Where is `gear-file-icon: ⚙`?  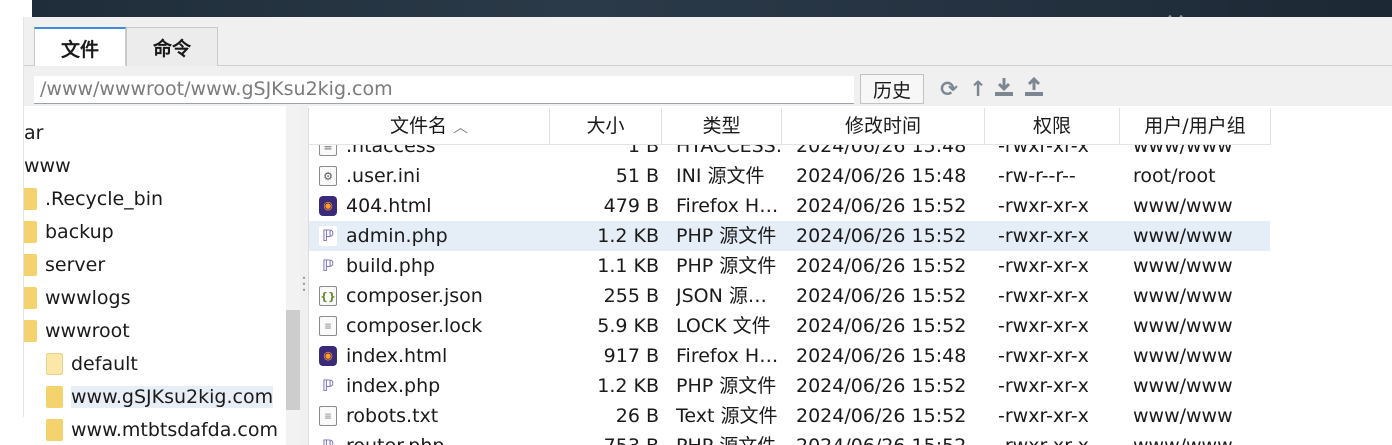
gear-file-icon: ⚙ is located at coordinates (328, 176).